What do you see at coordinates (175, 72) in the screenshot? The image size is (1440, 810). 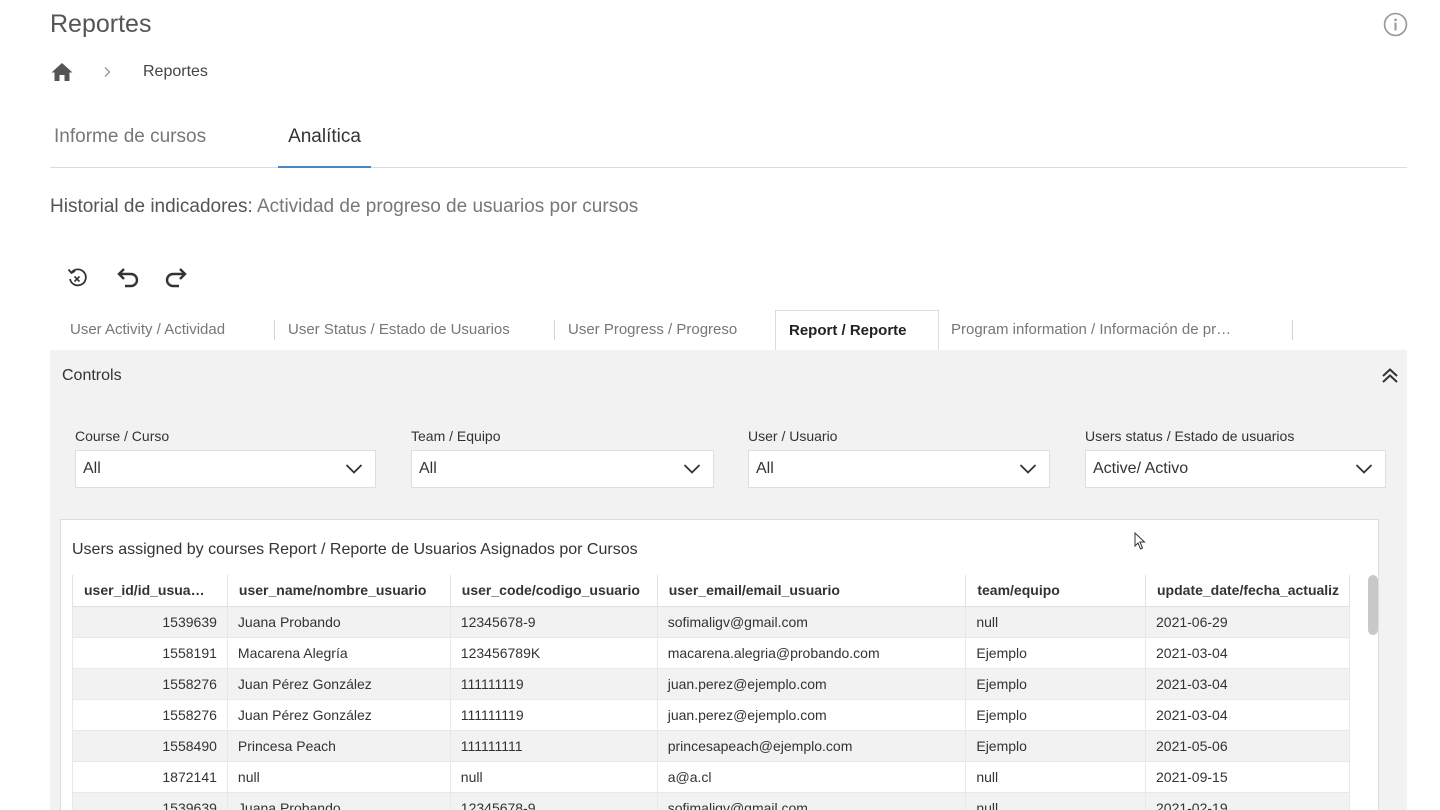 I see `breadcrumb-current: Reportes` at bounding box center [175, 72].